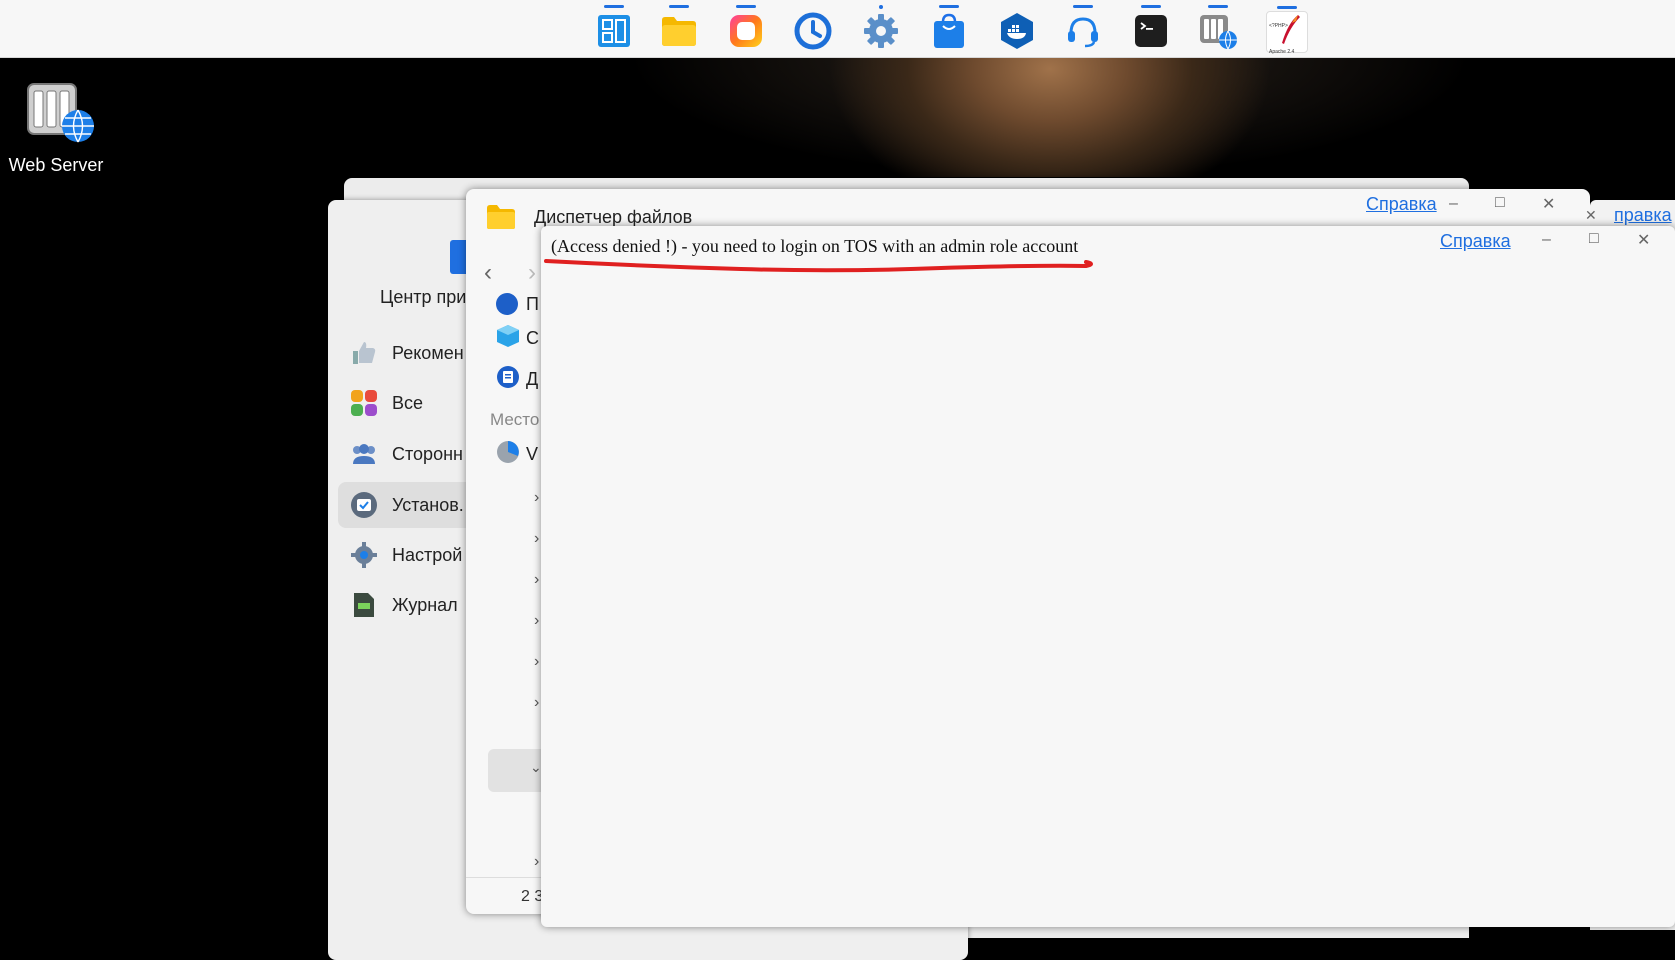 This screenshot has height=960, width=1675. Describe the element at coordinates (508, 379) in the screenshot. I see `document-icon` at that location.